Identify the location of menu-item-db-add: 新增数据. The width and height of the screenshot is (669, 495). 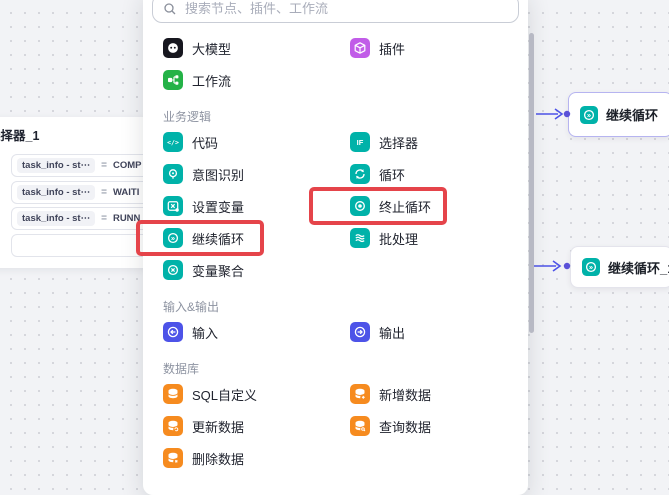
(439, 394).